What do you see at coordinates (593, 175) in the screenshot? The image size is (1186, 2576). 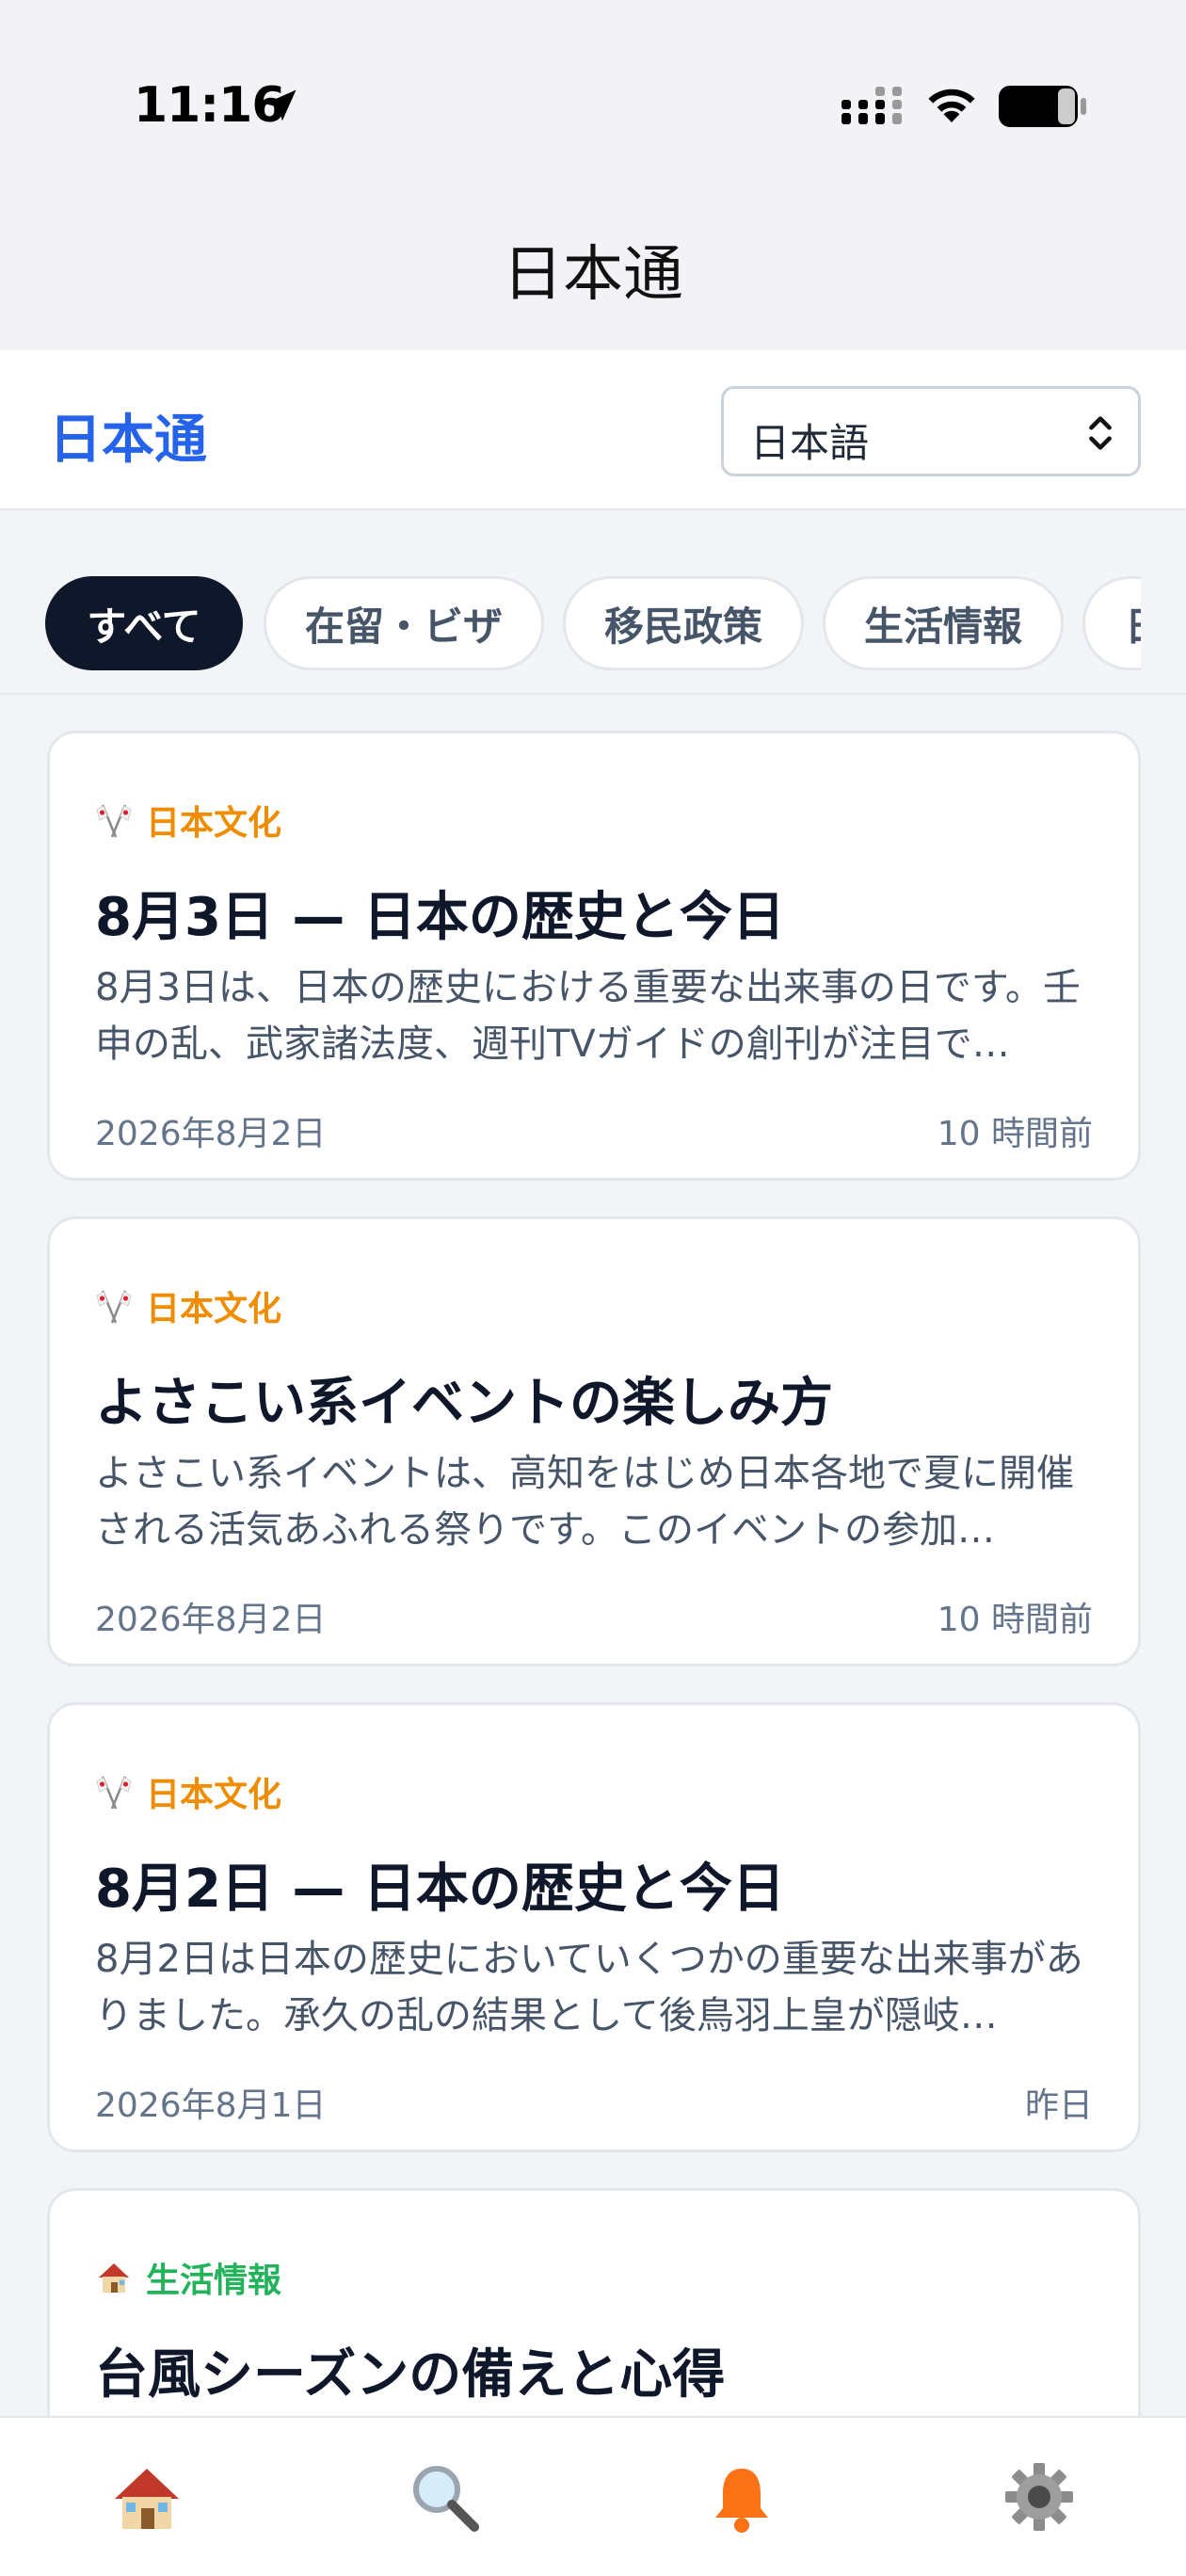 I see `top-bar: 11:16 日本通` at bounding box center [593, 175].